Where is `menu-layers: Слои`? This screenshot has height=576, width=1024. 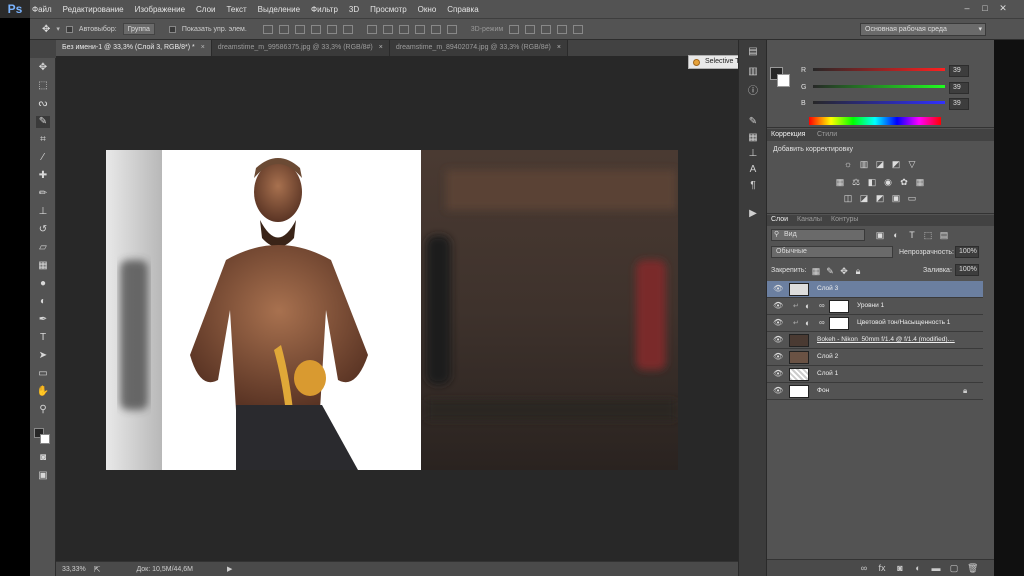 menu-layers: Слои is located at coordinates (205, 9).